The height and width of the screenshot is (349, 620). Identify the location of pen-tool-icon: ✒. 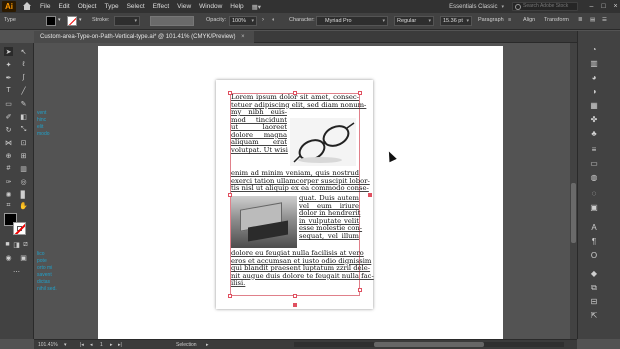
(8, 77).